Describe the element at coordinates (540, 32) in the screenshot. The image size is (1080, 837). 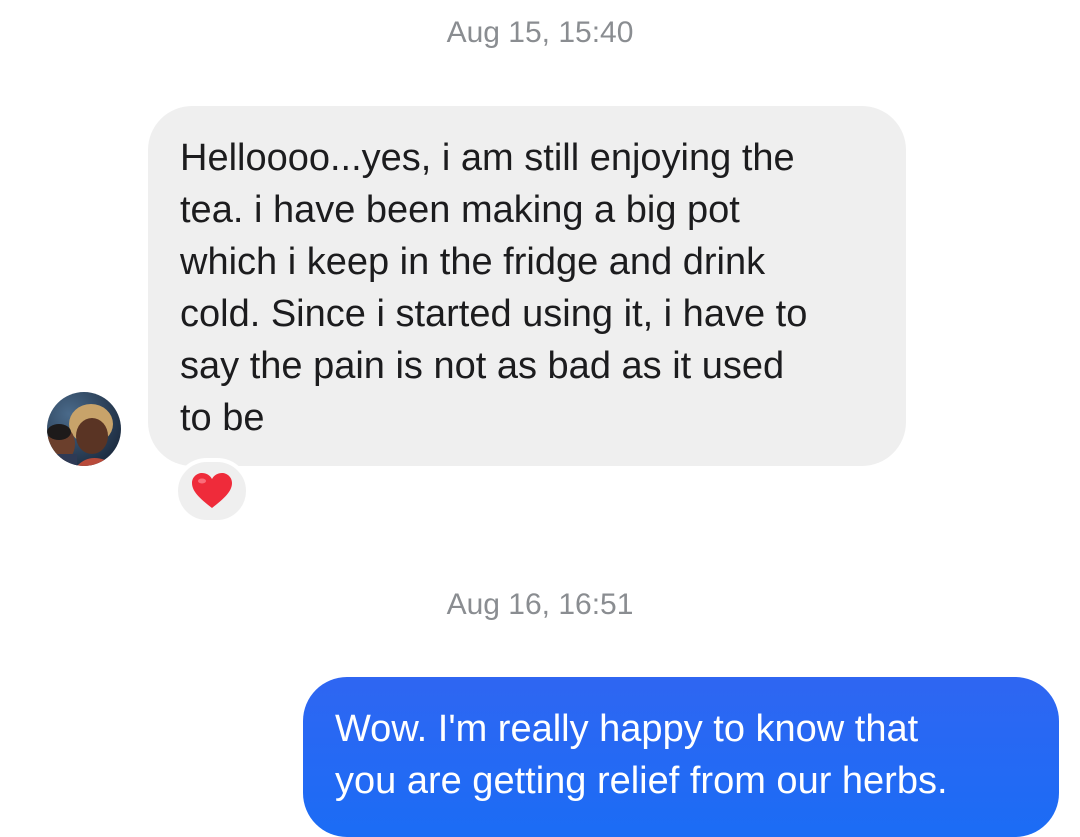
I see `timestamp-aug-15: Aug 15, 15:40` at that location.